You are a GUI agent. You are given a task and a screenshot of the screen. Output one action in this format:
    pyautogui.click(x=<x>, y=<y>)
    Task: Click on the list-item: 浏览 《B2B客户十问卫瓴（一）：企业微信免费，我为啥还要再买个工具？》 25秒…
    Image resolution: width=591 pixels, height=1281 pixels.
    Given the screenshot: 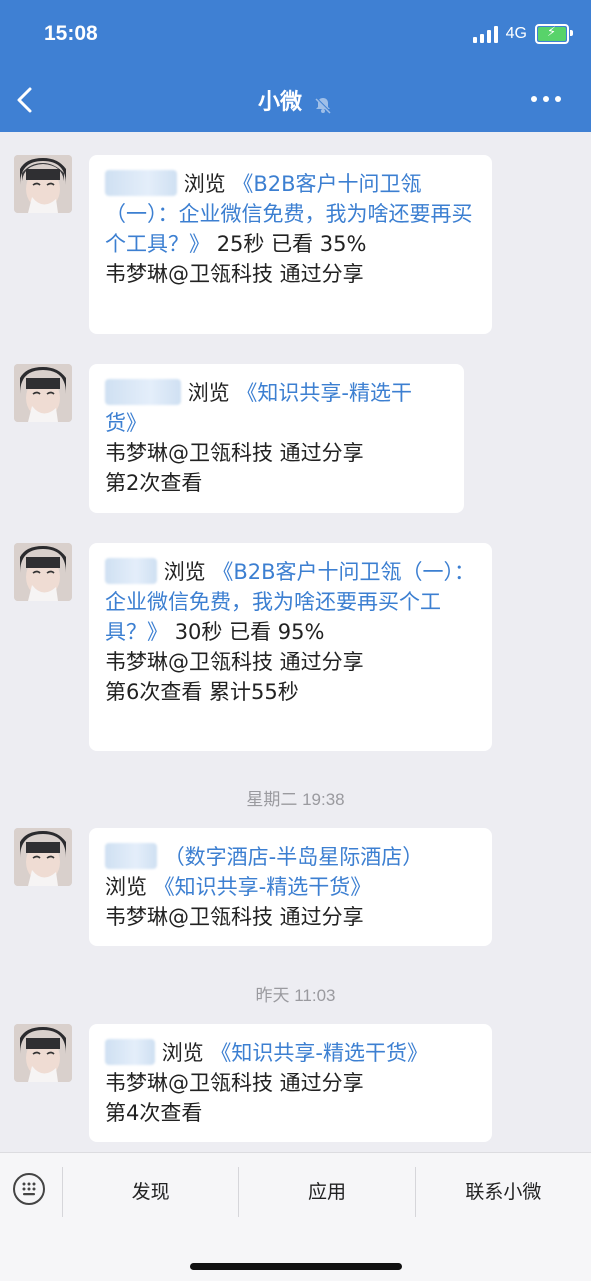 What is the action you would take?
    pyautogui.click(x=295, y=245)
    